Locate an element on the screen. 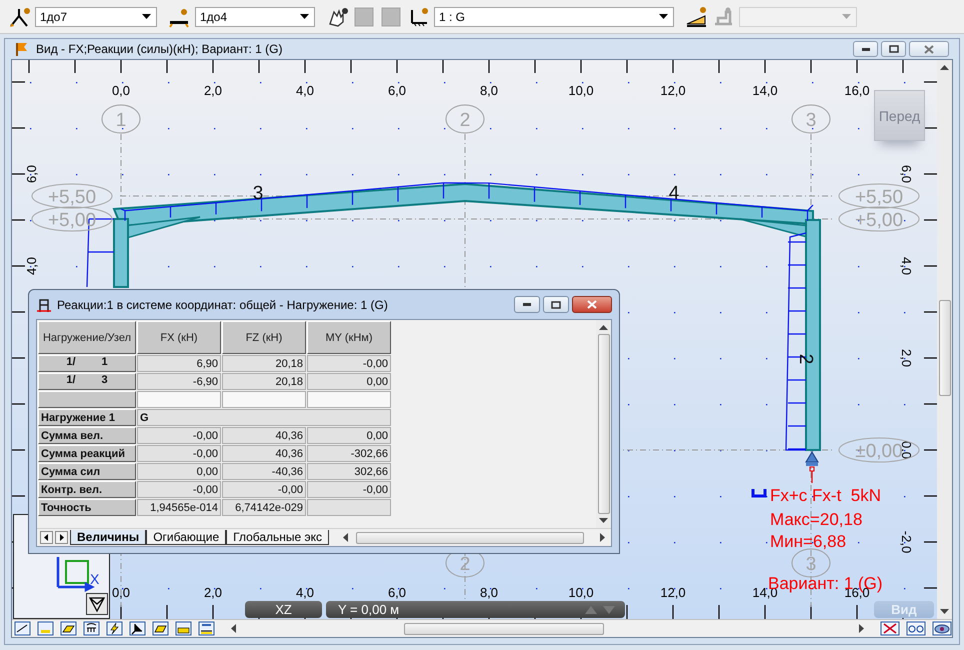 This screenshot has width=964, height=650. axis-label: -2,0 is located at coordinates (906, 542).